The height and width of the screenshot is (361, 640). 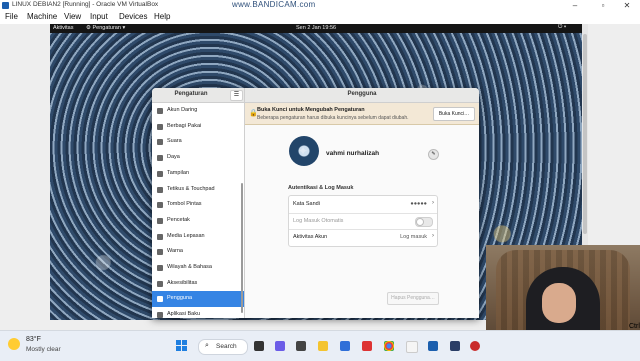 What do you see at coordinates (627, 5) in the screenshot?
I see `close-icon: ✕` at bounding box center [627, 5].